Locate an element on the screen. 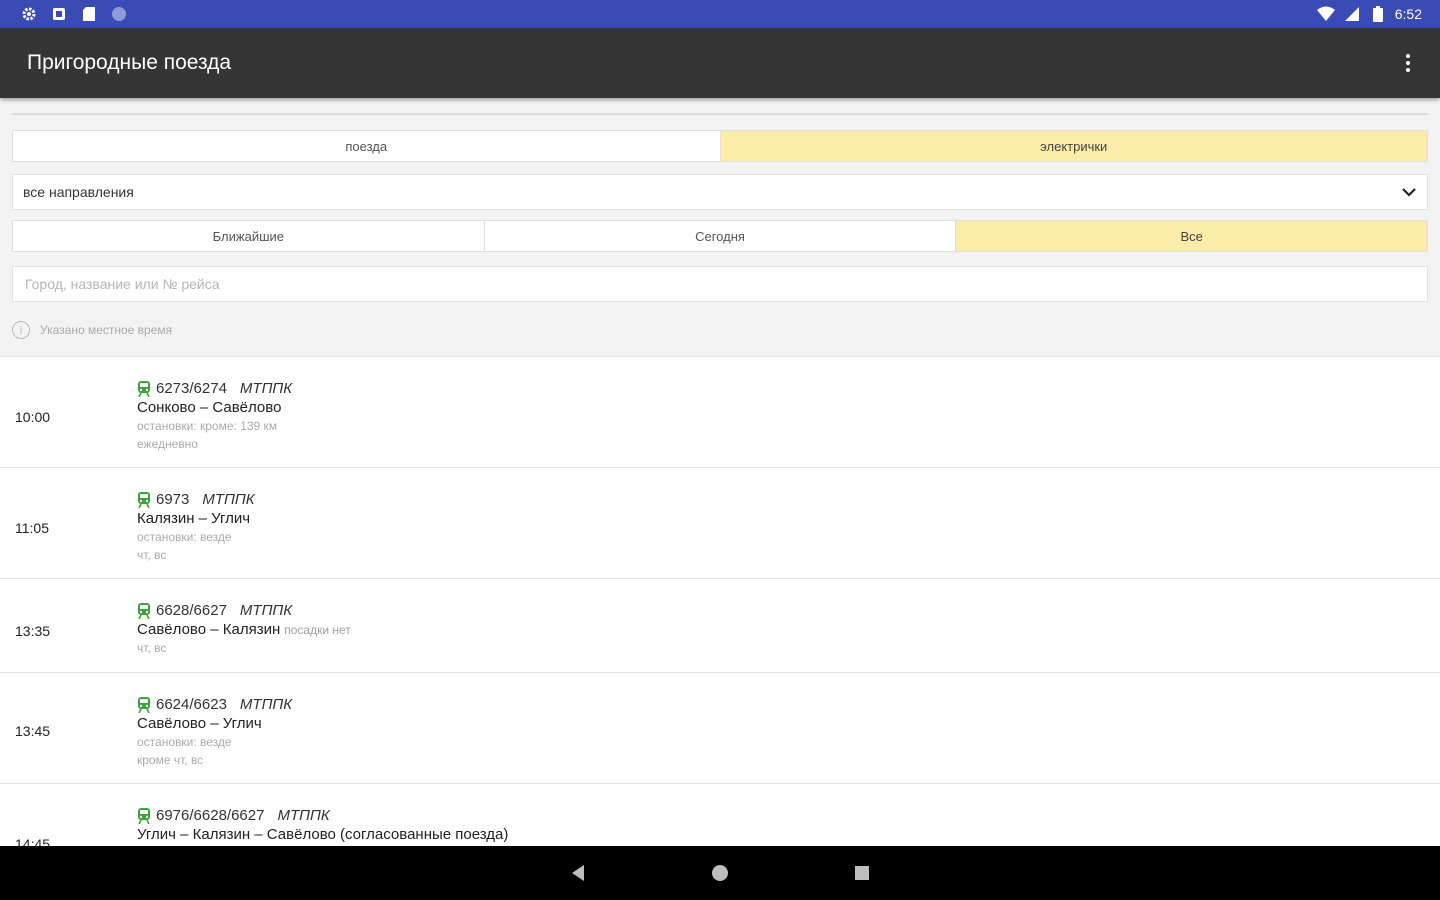 The image size is (1440, 900). tab-today: Сегодня is located at coordinates (721, 236).